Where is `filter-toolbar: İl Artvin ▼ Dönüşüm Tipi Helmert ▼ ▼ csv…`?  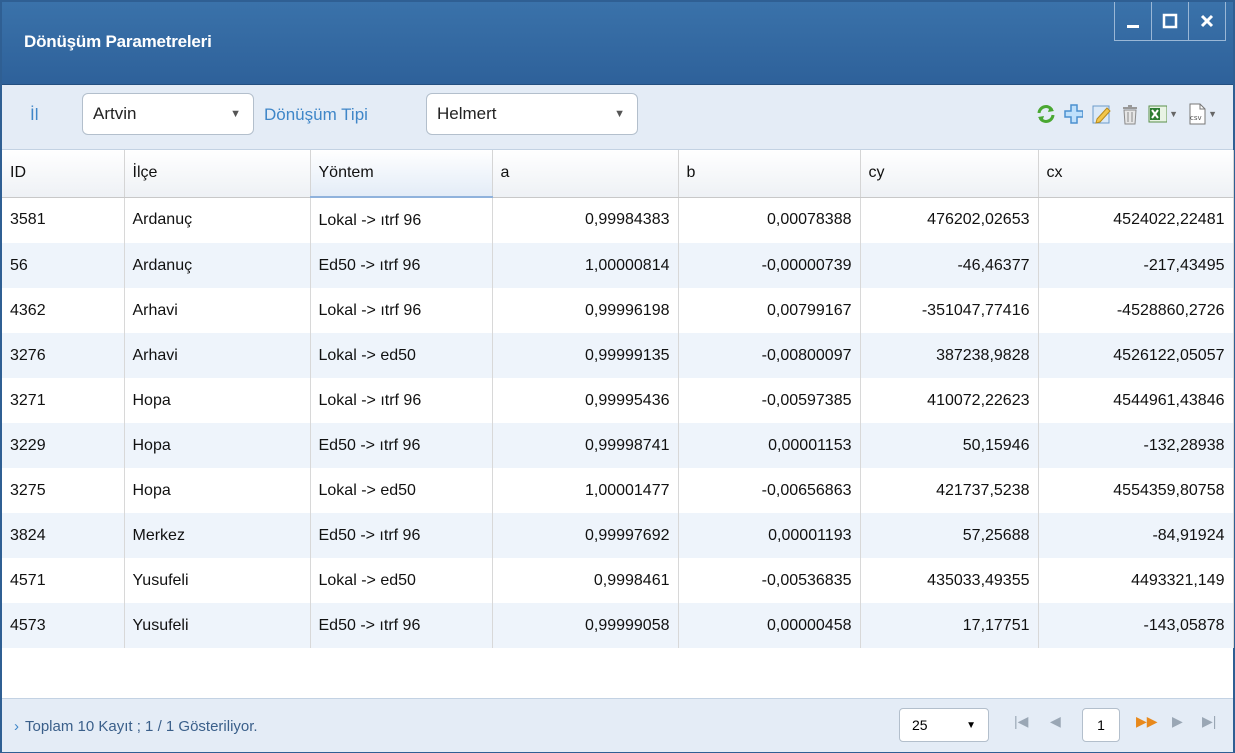
filter-toolbar: İl Artvin ▼ Dönüşüm Tipi Helmert ▼ ▼ csv… is located at coordinates (617, 117).